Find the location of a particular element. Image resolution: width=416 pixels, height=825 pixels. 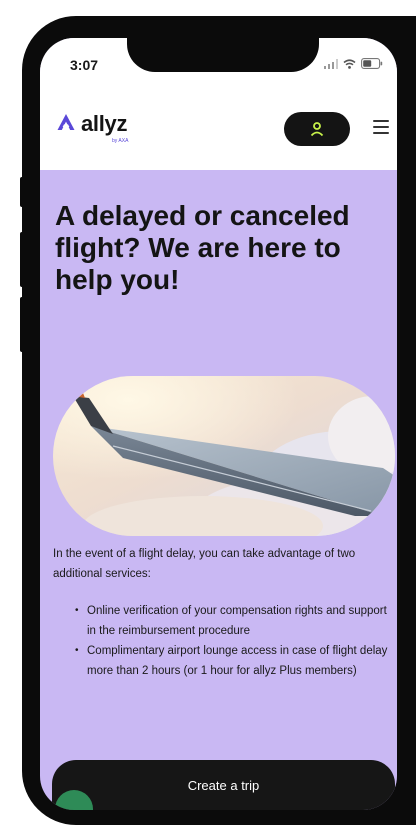

allyz-logo: allyz by AXA is located at coordinates (92, 127).